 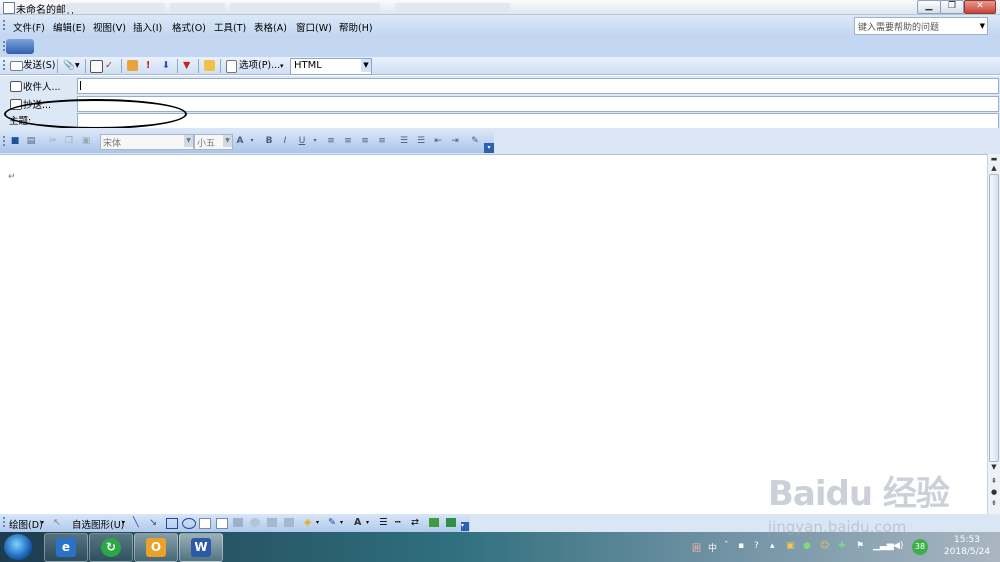 What do you see at coordinates (238, 522) in the screenshot?
I see `wordart-icon` at bounding box center [238, 522].